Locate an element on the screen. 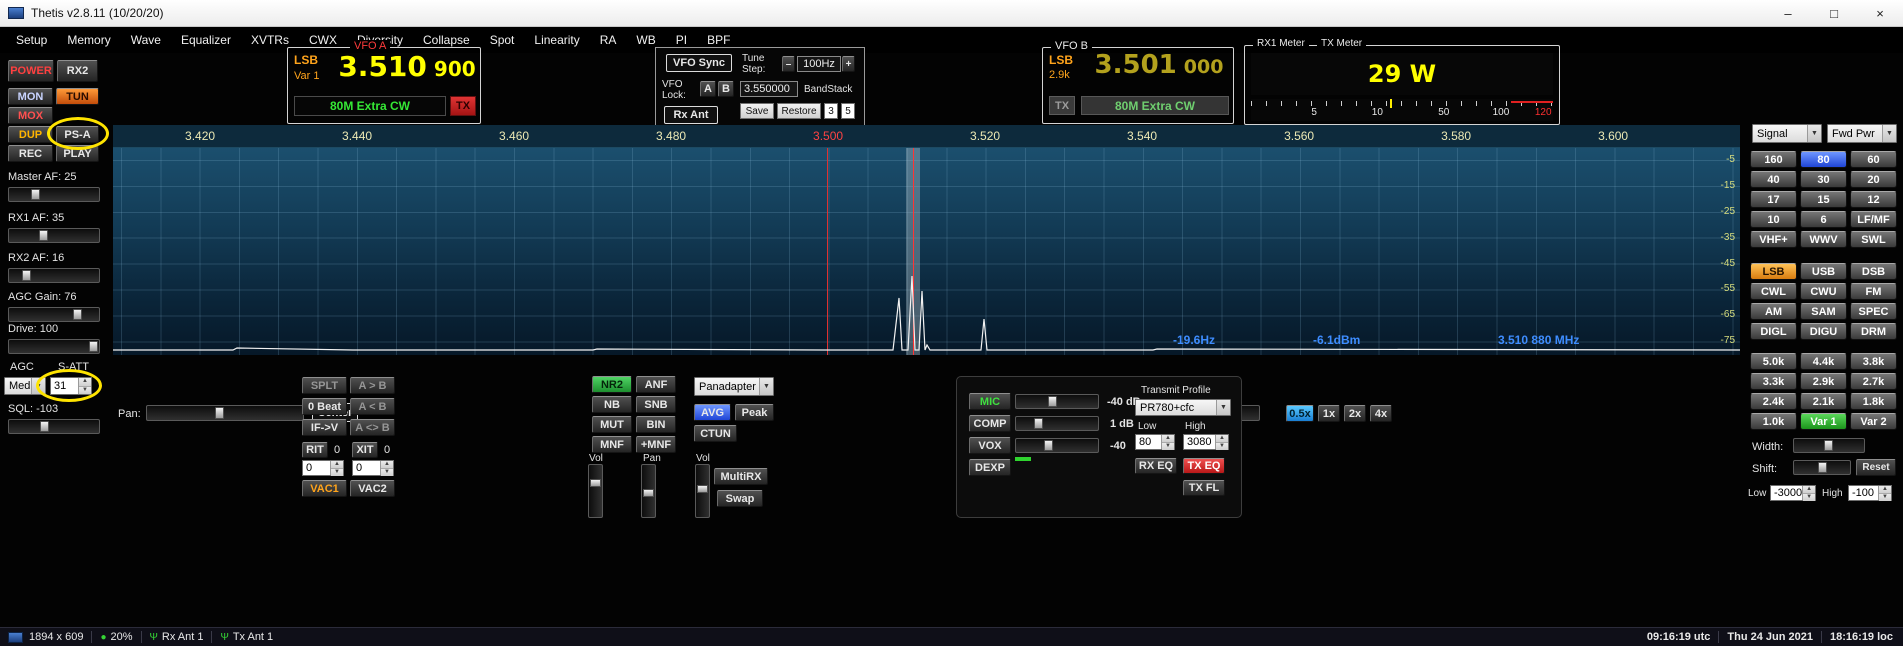 This screenshot has width=1903, height=646. peak-button: Peak is located at coordinates (754, 412).